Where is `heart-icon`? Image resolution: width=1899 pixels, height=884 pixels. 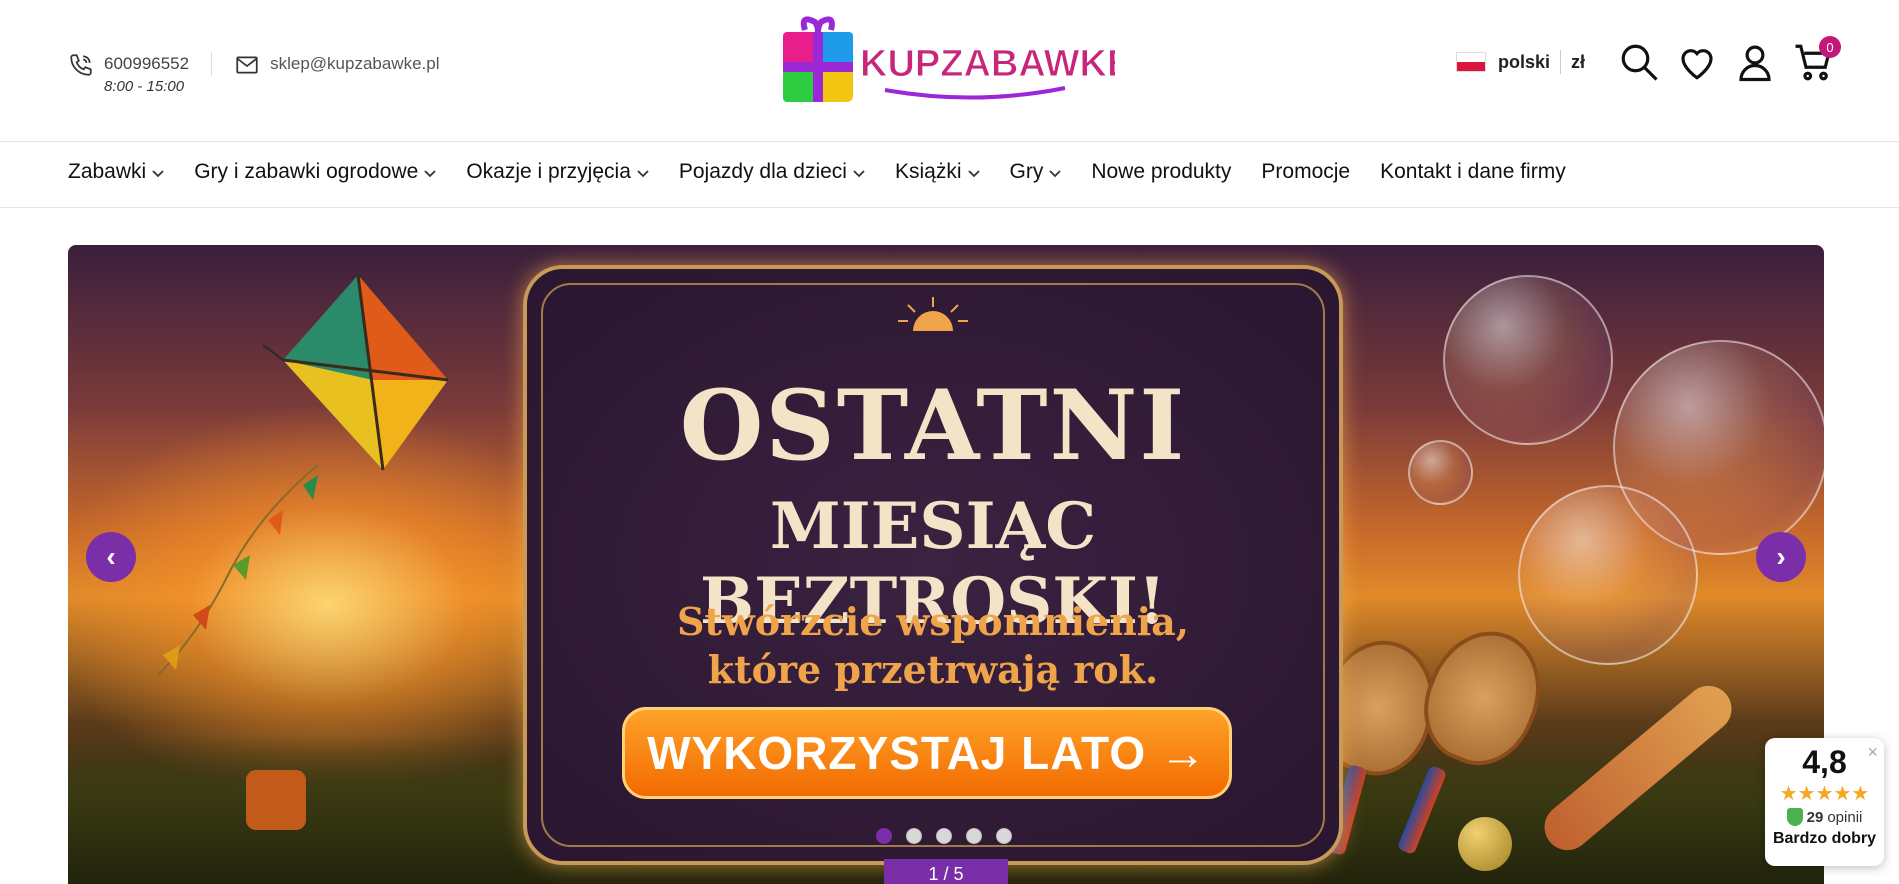 heart-icon is located at coordinates (1697, 64).